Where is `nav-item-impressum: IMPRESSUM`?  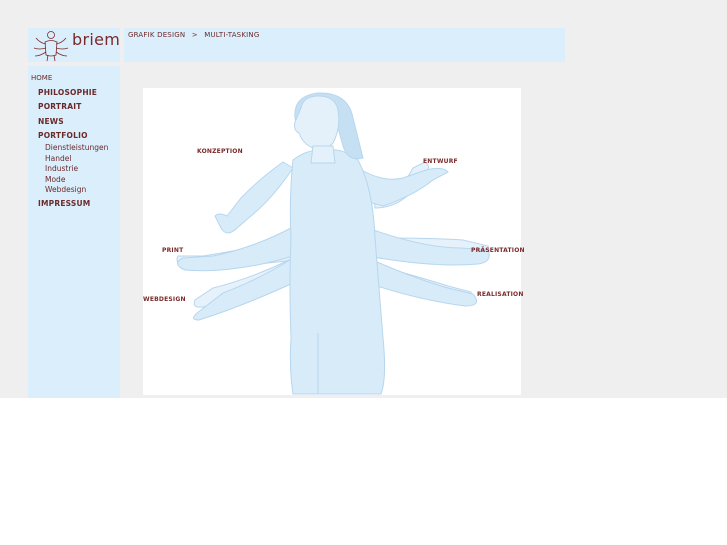
nav-item-impressum: IMPRESSUM is located at coordinates (64, 203).